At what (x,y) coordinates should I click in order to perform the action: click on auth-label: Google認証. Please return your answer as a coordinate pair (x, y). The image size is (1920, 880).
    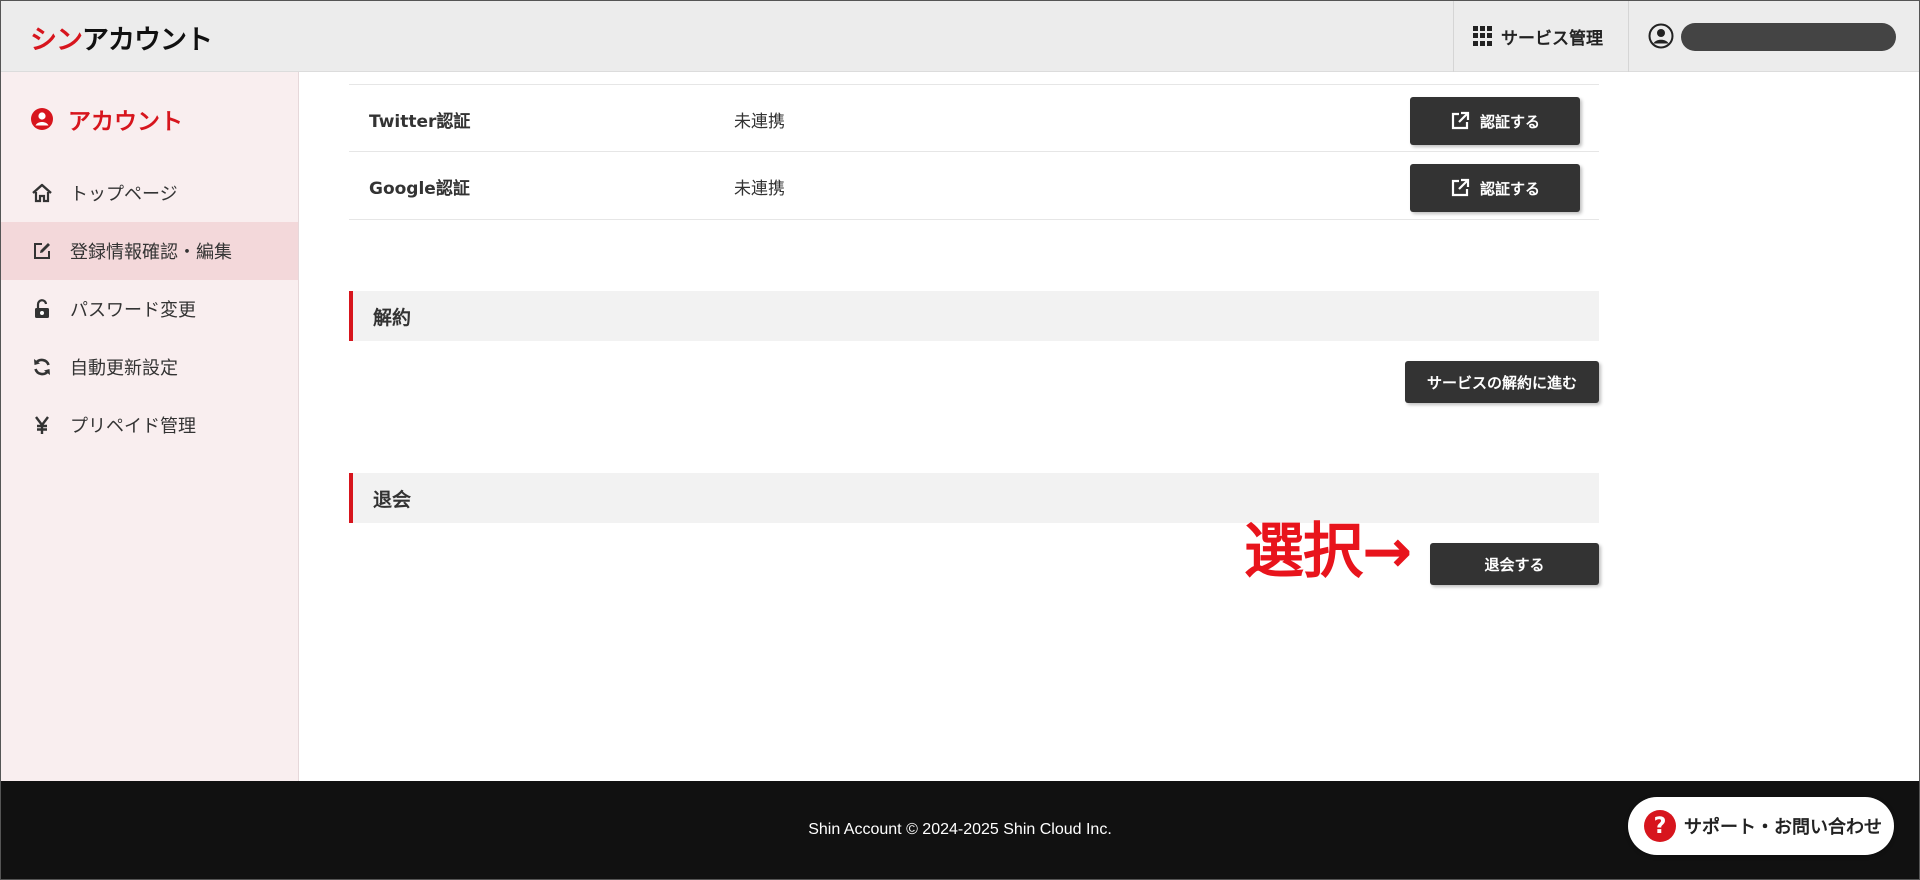
    Looking at the image, I should click on (419, 189).